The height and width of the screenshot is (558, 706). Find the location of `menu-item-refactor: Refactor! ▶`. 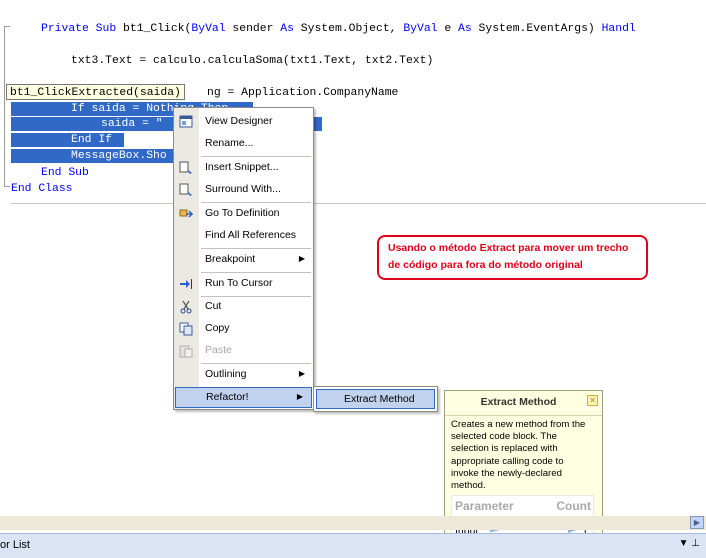

menu-item-refactor: Refactor! ▶ is located at coordinates (243, 397).